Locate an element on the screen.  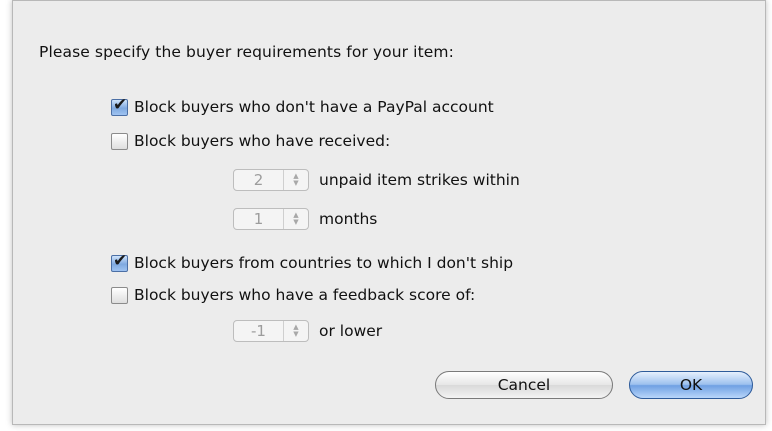
option-label: Block buyers who have received: is located at coordinates (262, 141).